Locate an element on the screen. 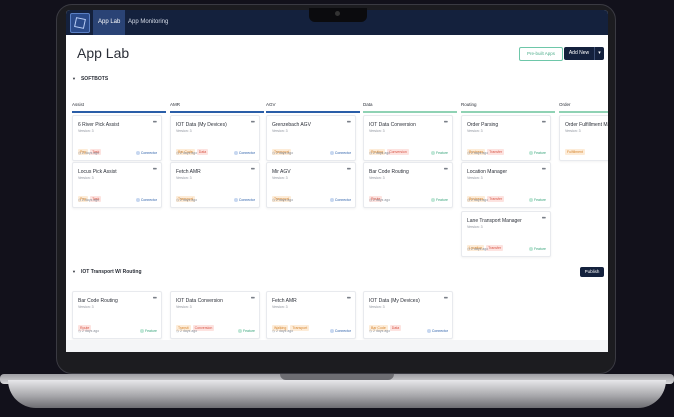 This screenshot has width=674, height=417. card-title: Fetch AMR is located at coordinates (188, 172).